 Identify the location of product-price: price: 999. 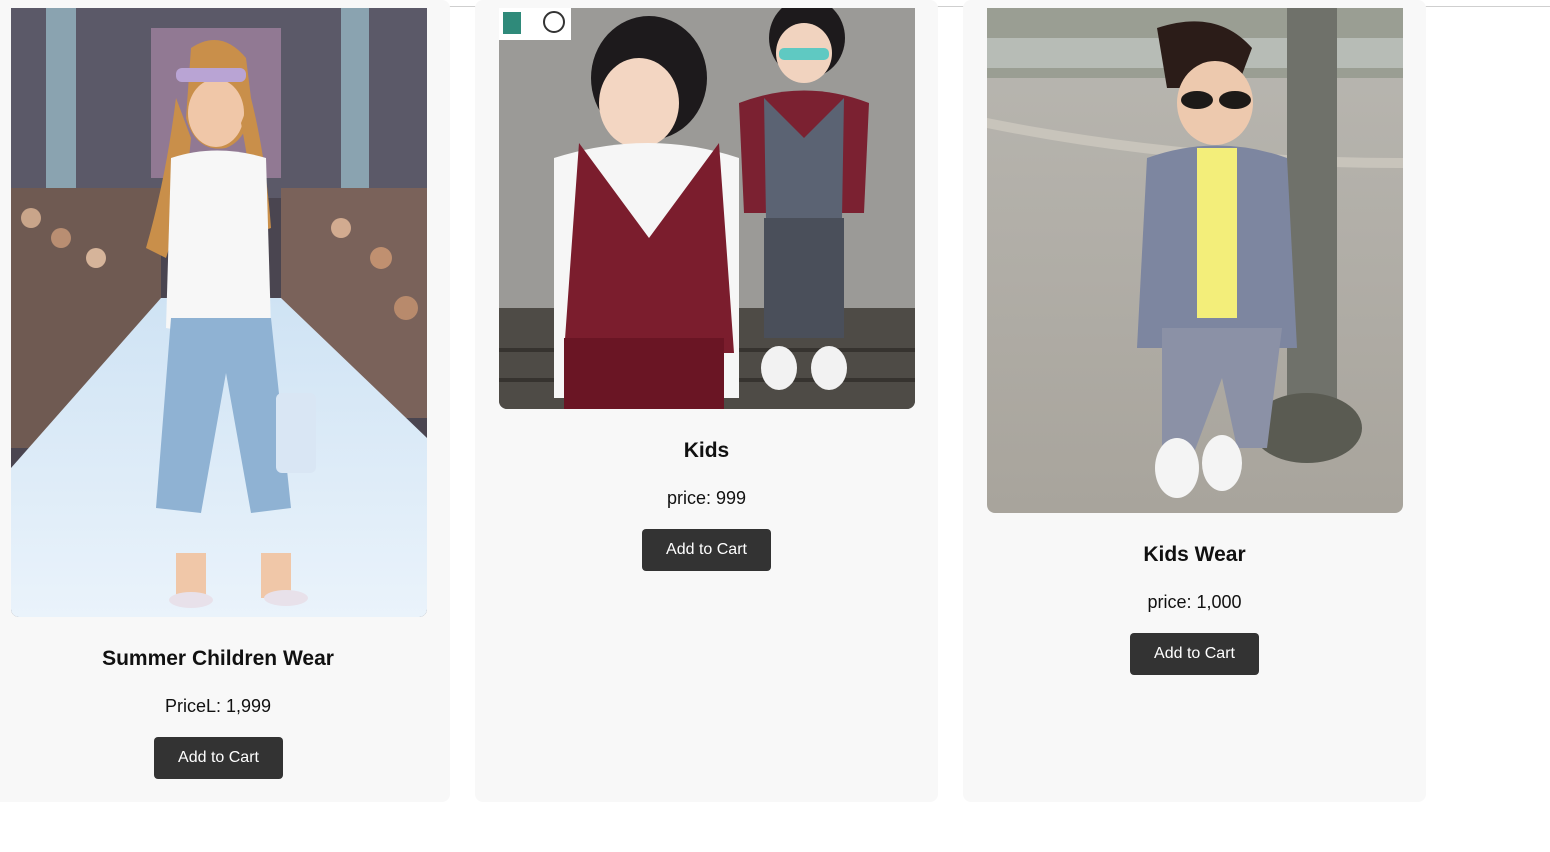
(706, 498).